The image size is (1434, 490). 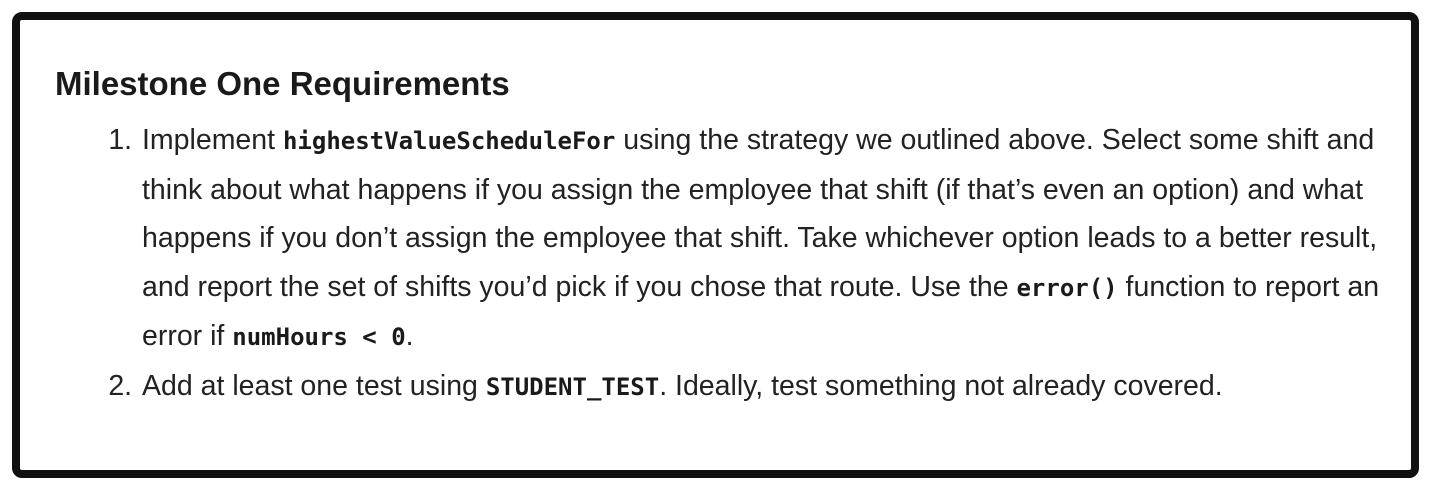 I want to click on condition-code: numHours < 0, so click(x=319, y=337).